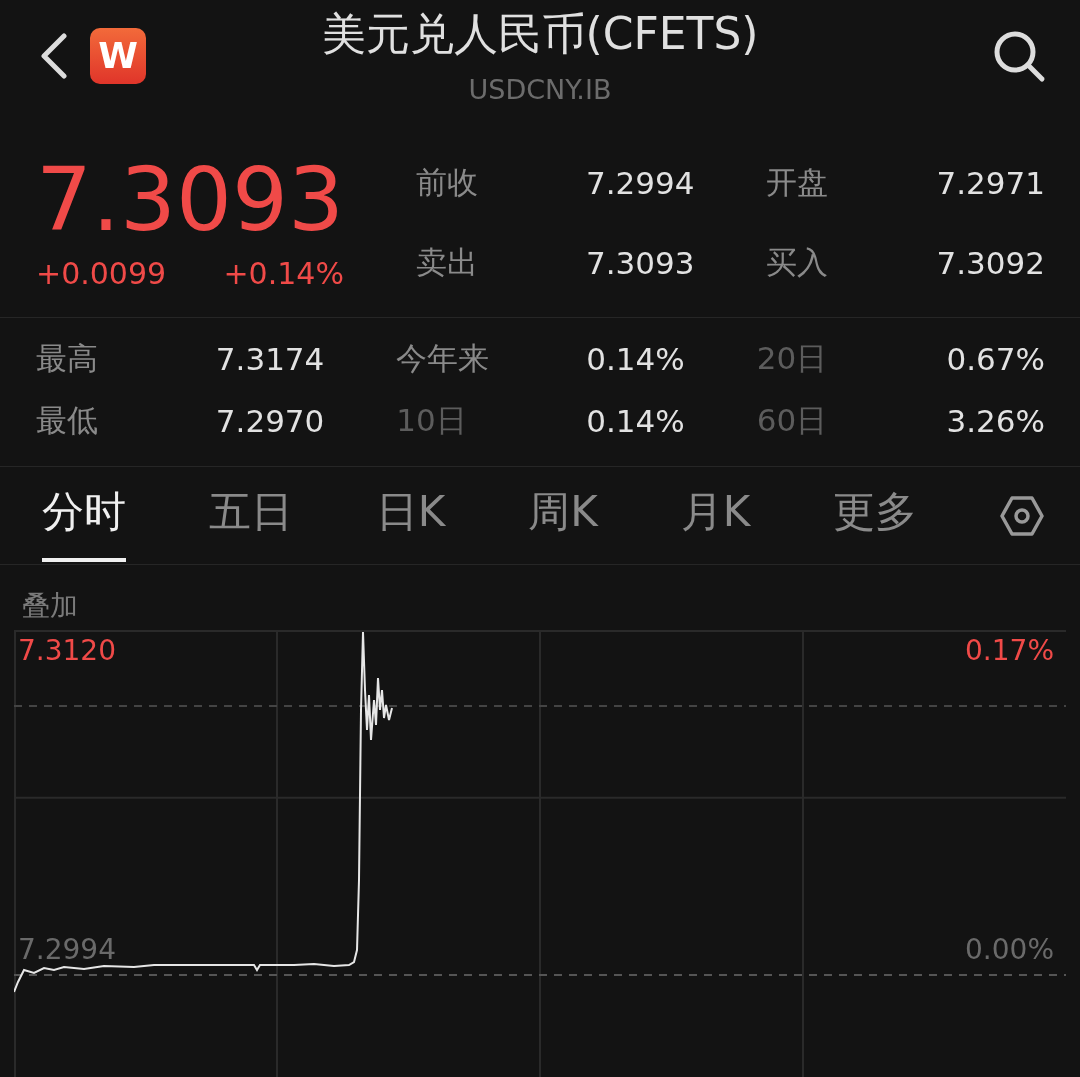 The width and height of the screenshot is (1080, 1077). Describe the element at coordinates (250, 515) in the screenshot. I see `chart-tab: 五日` at that location.